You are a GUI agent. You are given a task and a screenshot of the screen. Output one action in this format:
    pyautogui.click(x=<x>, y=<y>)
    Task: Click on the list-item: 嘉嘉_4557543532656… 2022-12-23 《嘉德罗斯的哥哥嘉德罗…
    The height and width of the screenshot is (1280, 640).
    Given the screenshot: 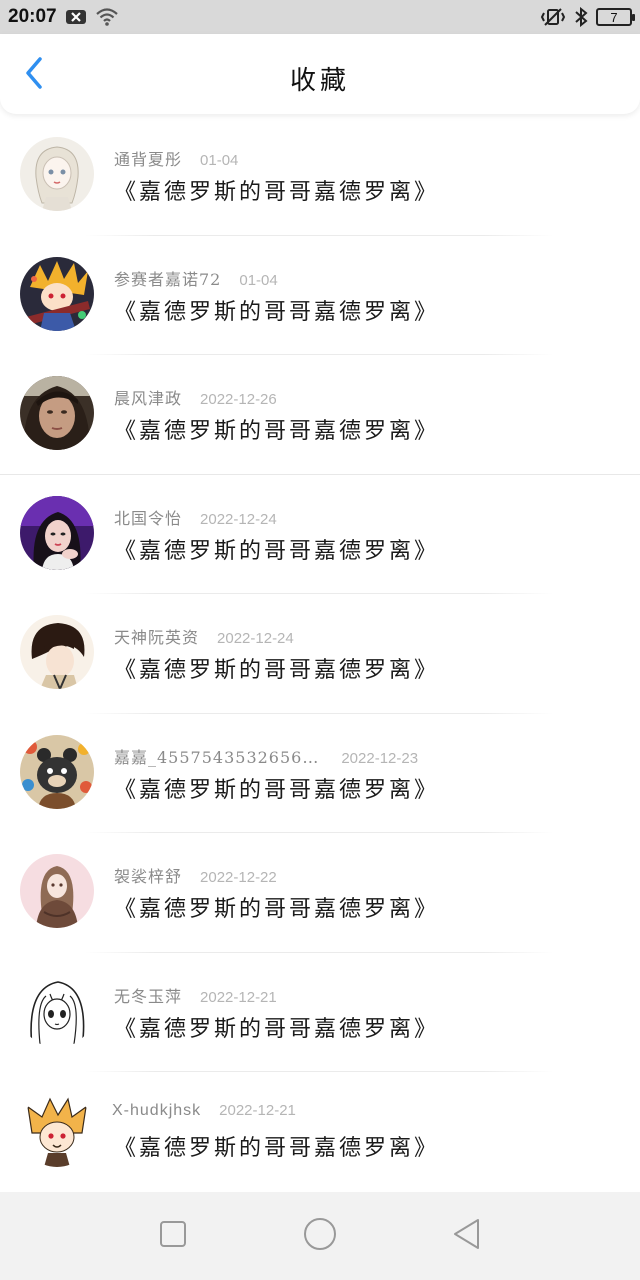 What is the action you would take?
    pyautogui.click(x=320, y=773)
    